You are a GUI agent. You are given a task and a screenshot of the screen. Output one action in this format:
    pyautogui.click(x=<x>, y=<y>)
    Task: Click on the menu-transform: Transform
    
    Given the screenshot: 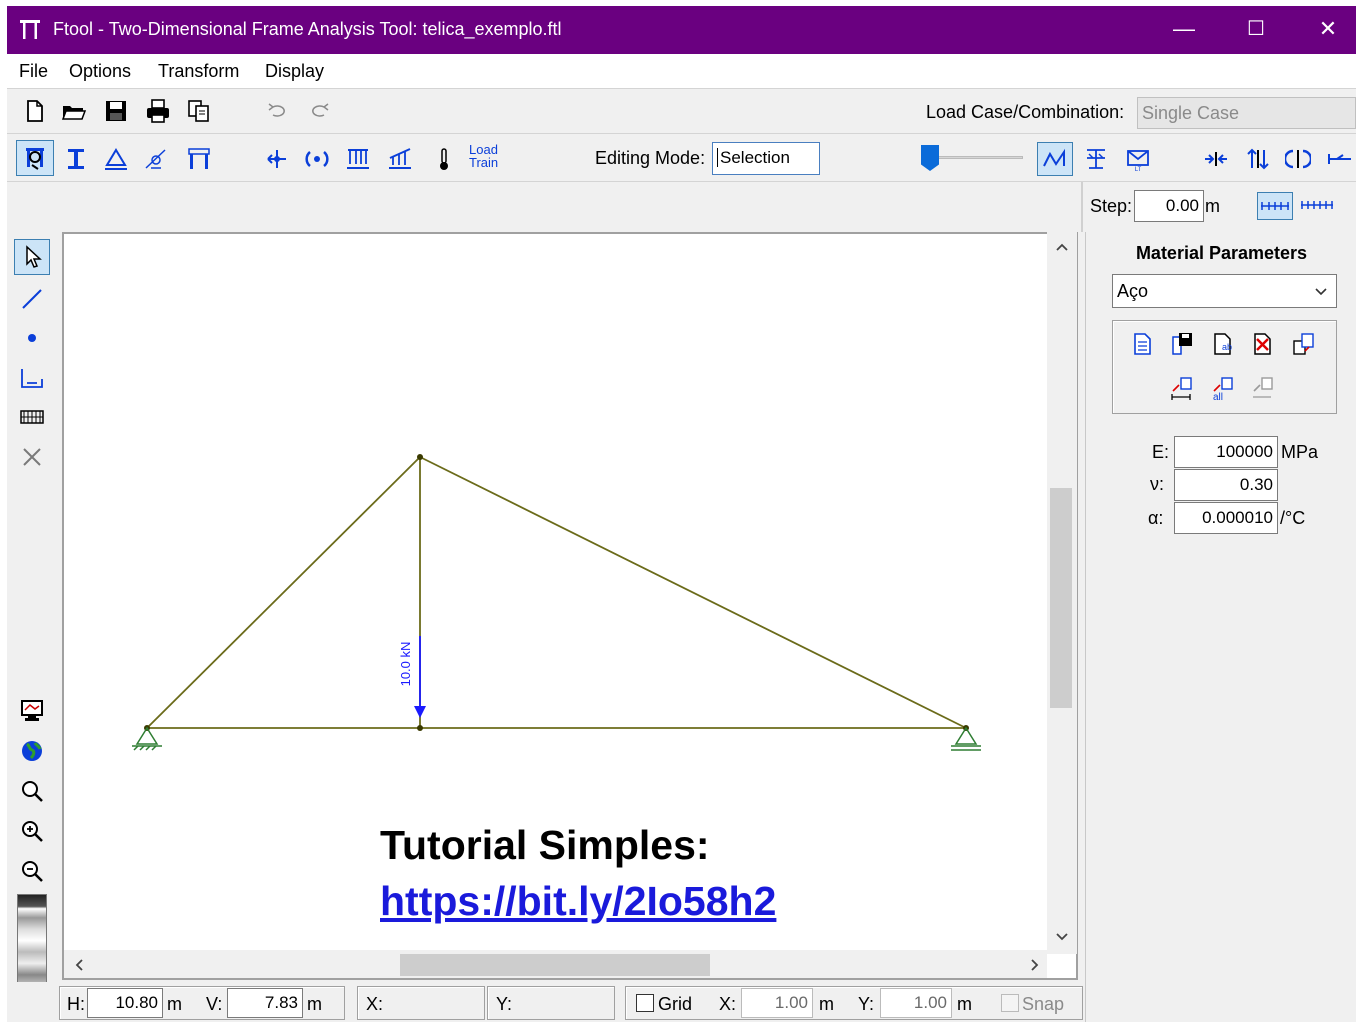 What is the action you would take?
    pyautogui.click(x=198, y=71)
    